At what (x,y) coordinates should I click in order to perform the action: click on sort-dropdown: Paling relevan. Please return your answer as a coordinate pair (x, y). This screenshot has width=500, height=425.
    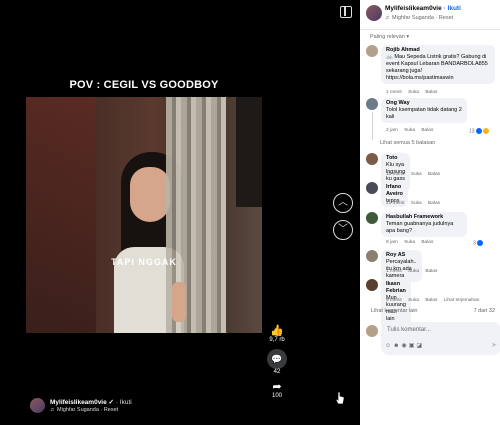
    Looking at the image, I should click on (389, 37).